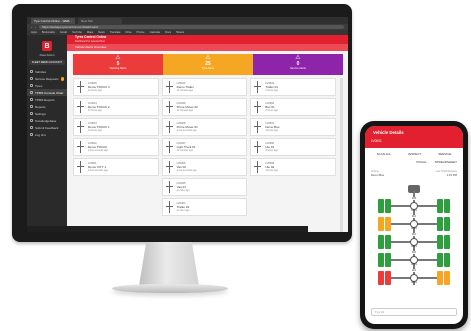  I want to click on alert-item: LV0011 Demo CITY 1a few seconds ago, so click(116, 167).